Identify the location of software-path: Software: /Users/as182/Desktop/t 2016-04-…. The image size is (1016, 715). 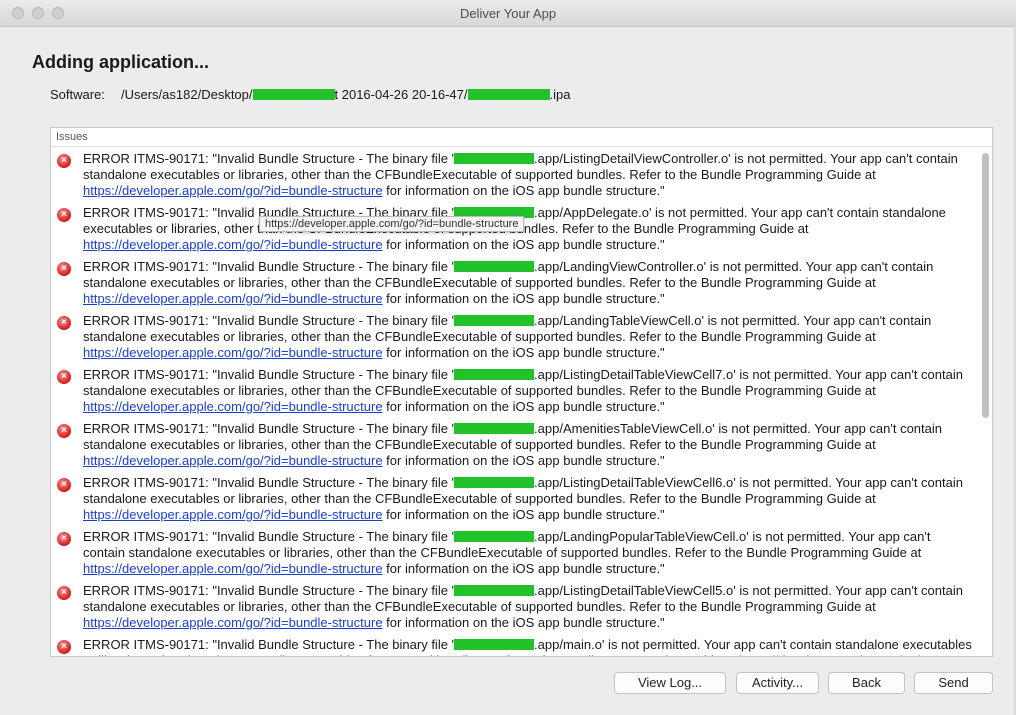
(310, 94).